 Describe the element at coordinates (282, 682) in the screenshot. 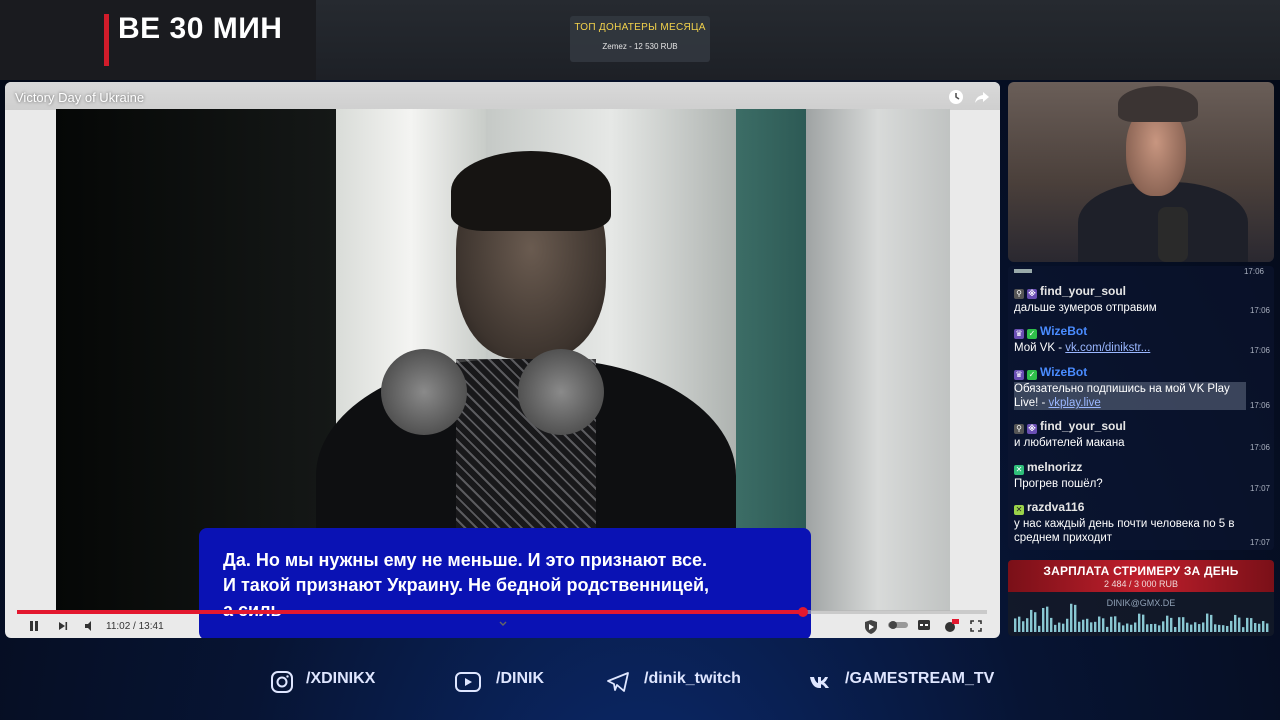

I see `instagram-icon` at that location.